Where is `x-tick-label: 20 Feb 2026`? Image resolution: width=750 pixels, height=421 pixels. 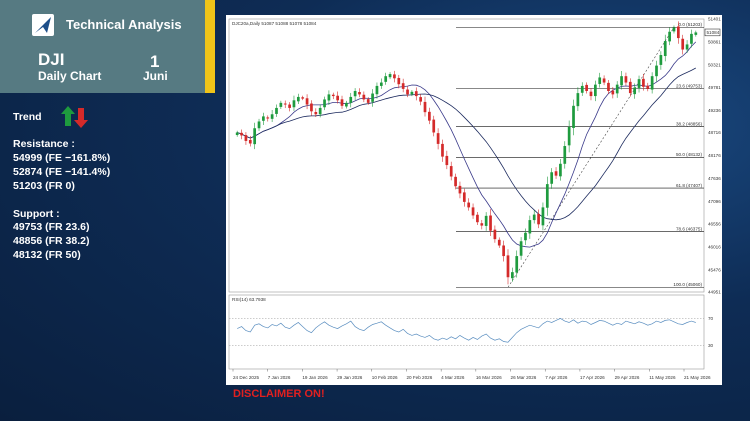
x-tick-label: 20 Feb 2026 is located at coordinates (419, 377).